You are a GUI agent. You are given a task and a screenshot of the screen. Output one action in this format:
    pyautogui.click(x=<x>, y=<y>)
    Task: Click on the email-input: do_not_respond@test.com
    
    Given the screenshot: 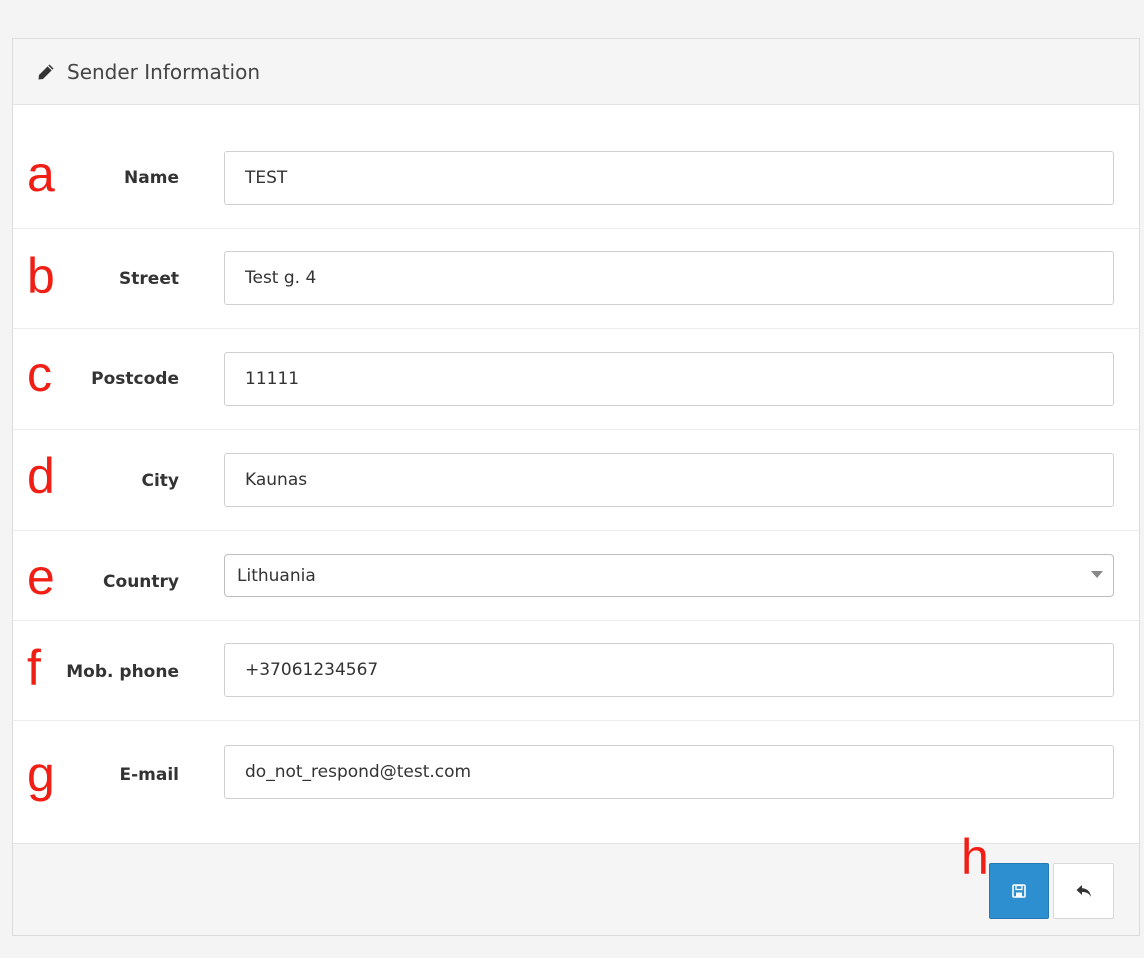 What is the action you would take?
    pyautogui.click(x=669, y=772)
    